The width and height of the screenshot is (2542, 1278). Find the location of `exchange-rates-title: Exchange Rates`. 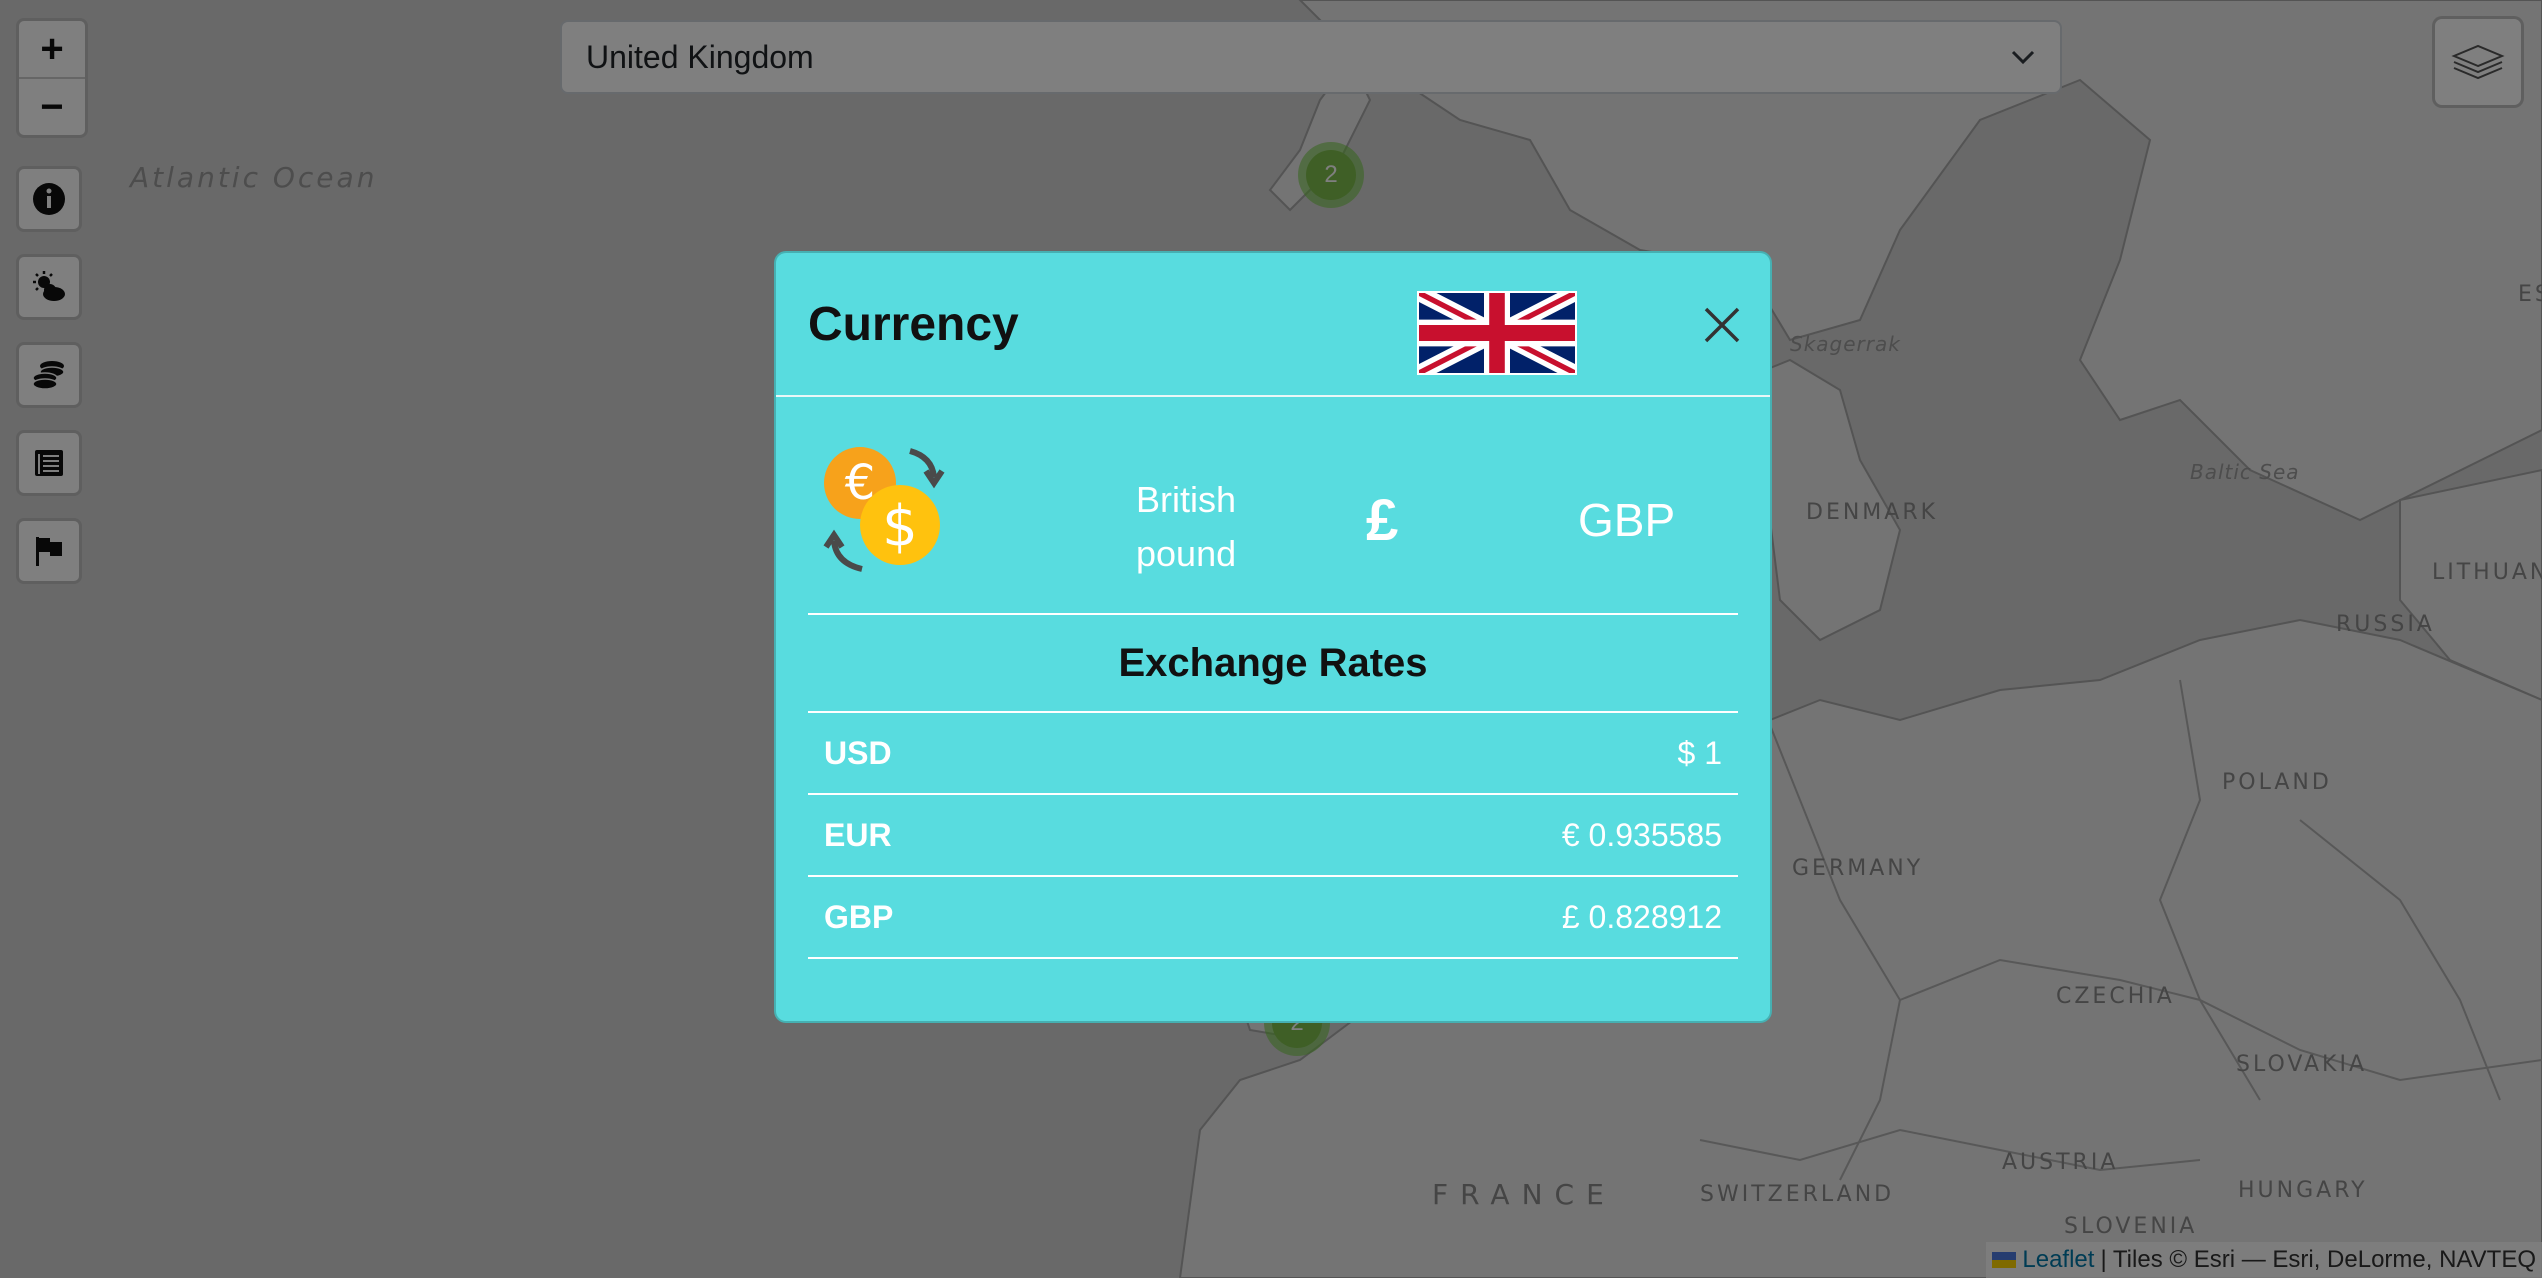

exchange-rates-title: Exchange Rates is located at coordinates (1273, 664).